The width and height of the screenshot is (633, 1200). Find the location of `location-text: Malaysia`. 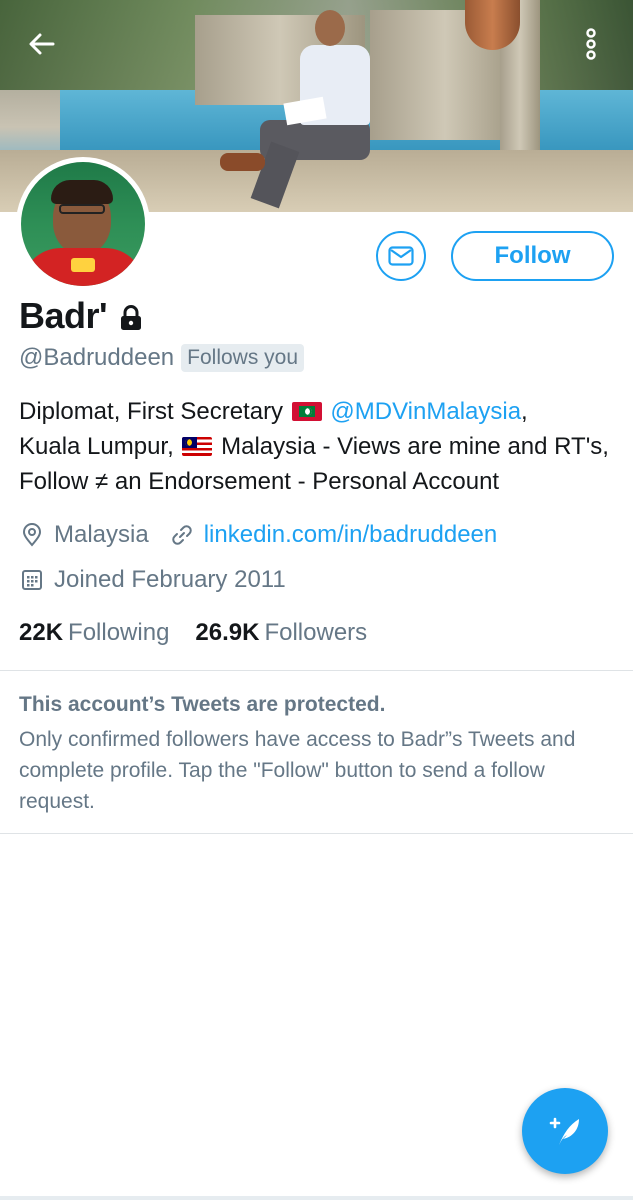

location-text: Malaysia is located at coordinates (101, 534).